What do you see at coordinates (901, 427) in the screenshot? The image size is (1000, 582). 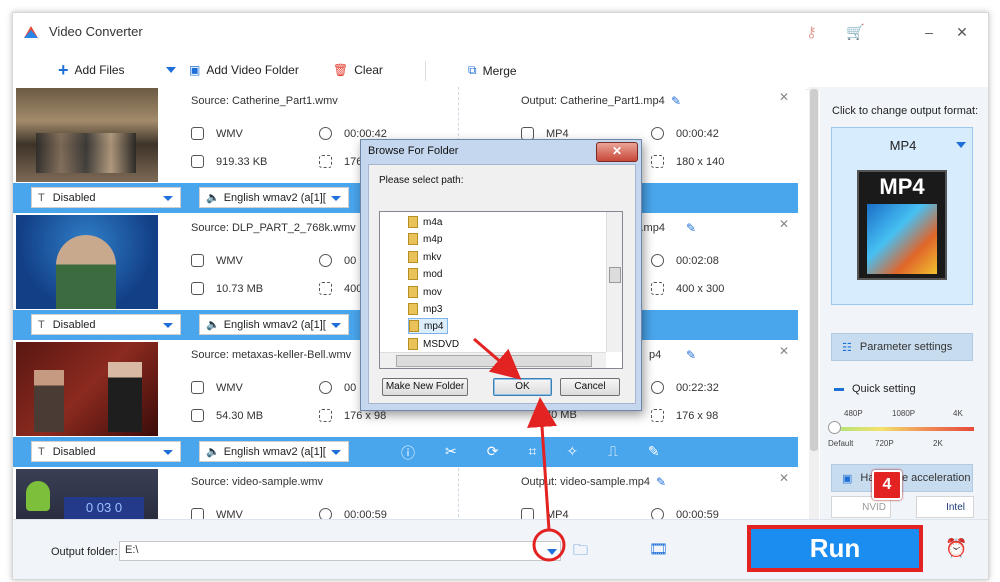 I see `quality-slider` at bounding box center [901, 427].